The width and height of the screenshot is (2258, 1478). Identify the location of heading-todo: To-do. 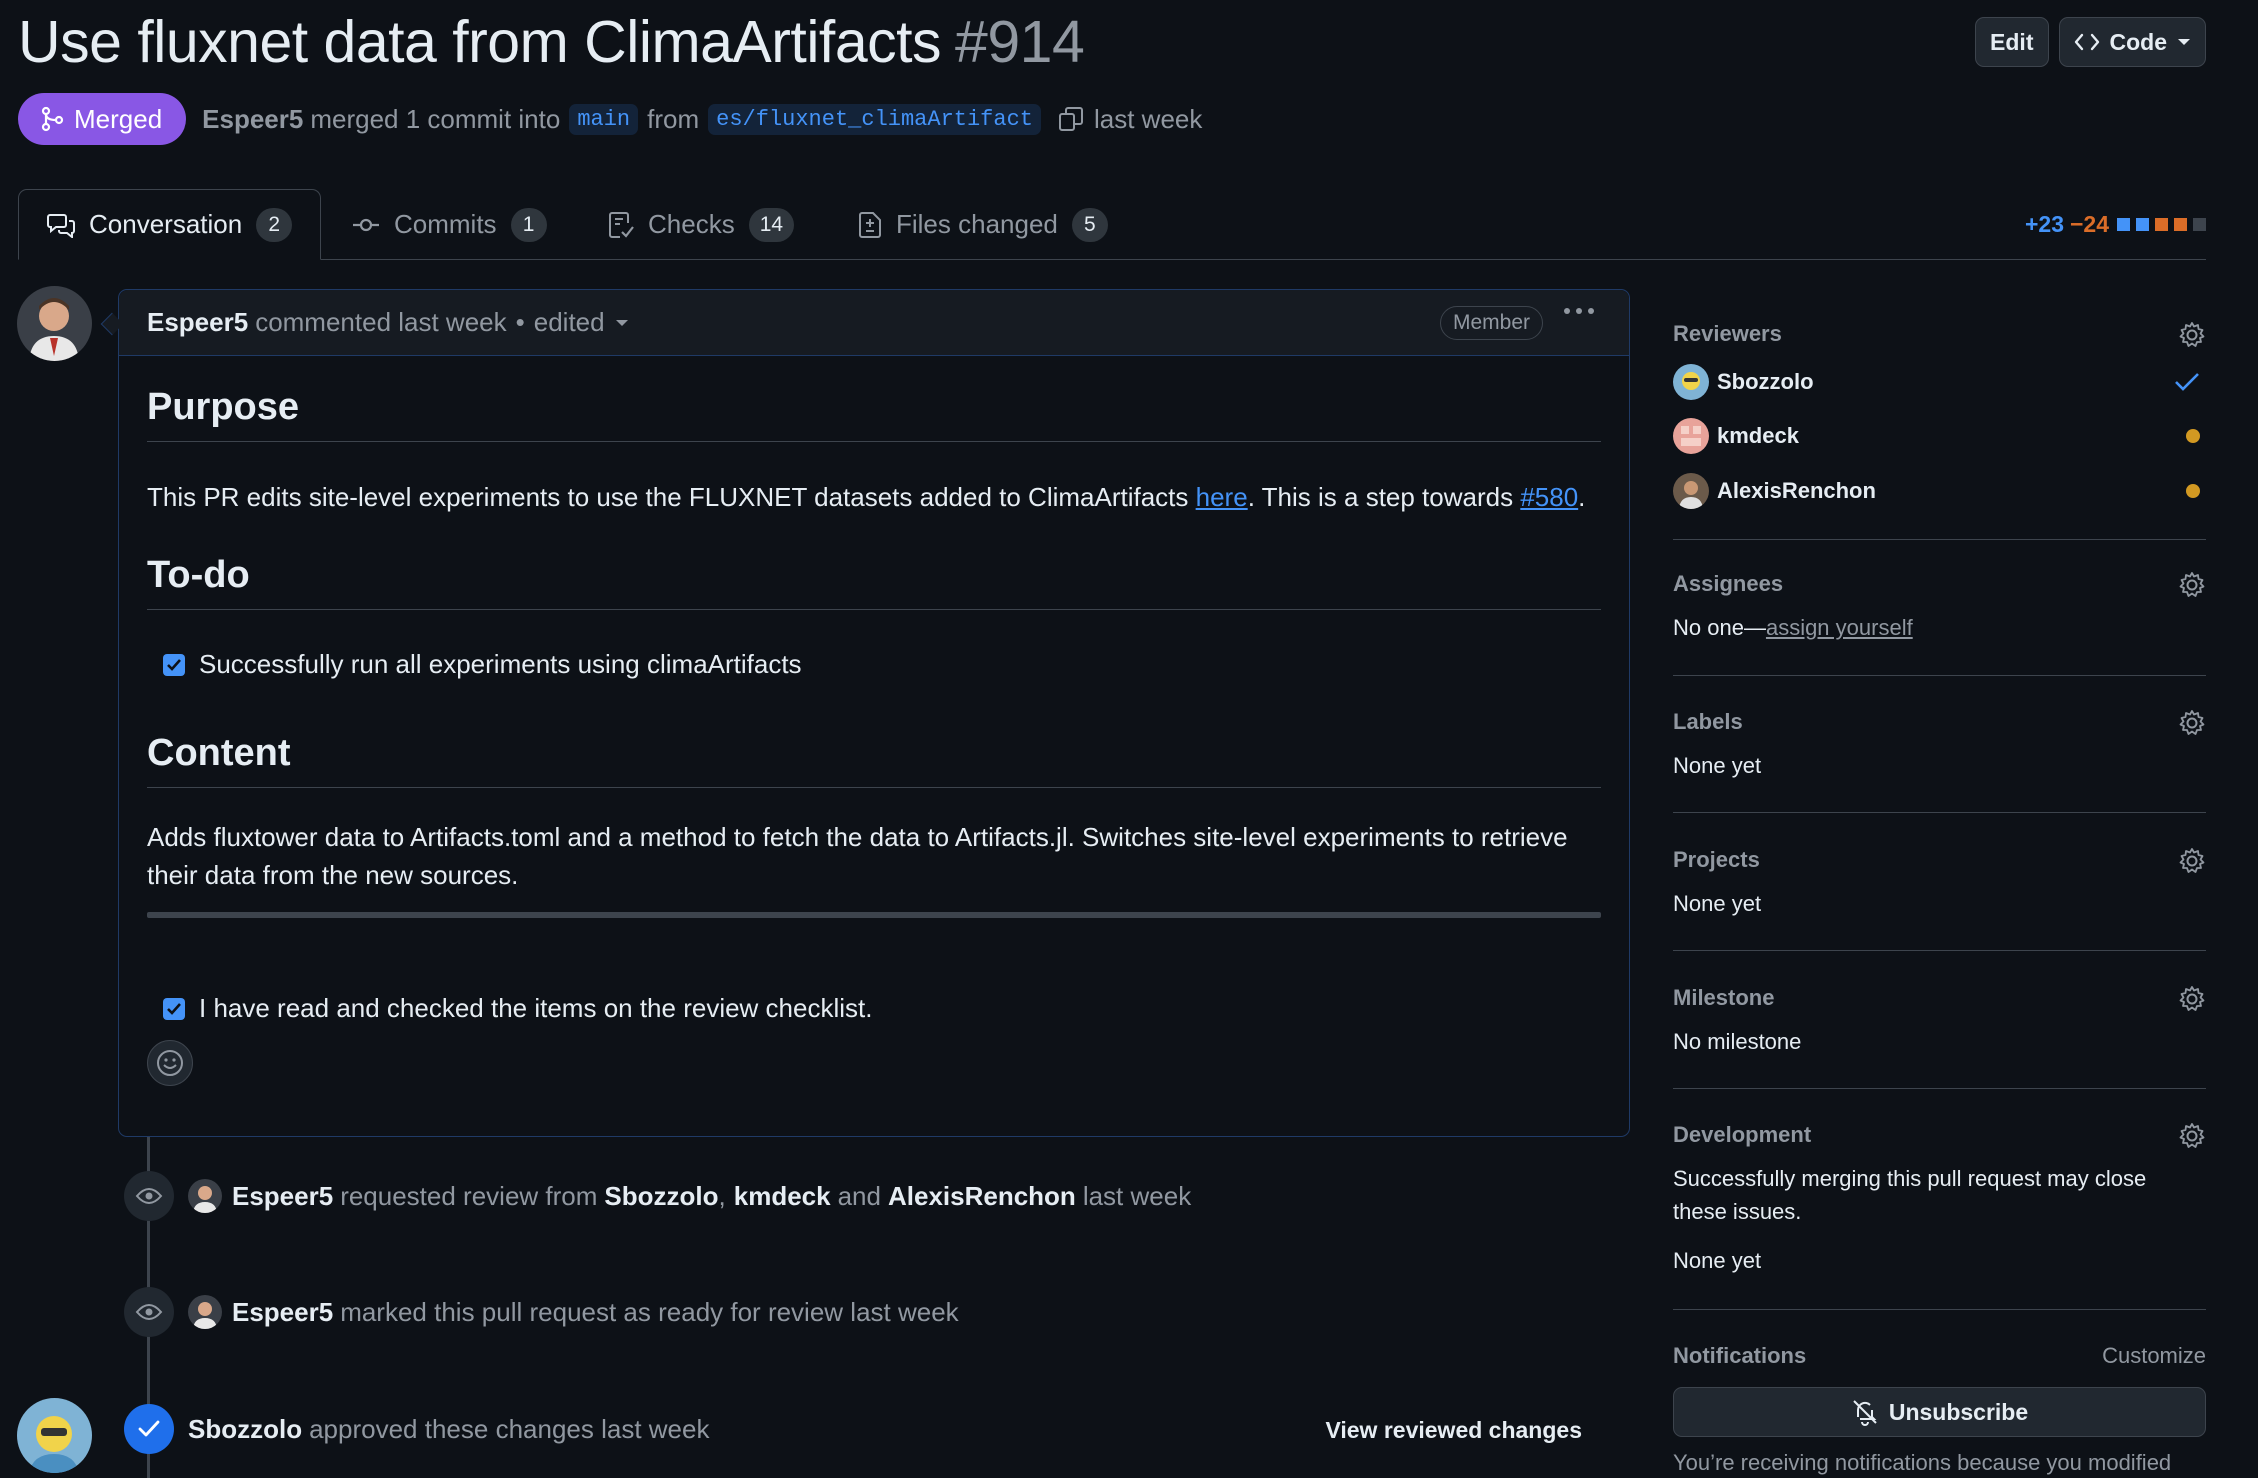
(874, 582).